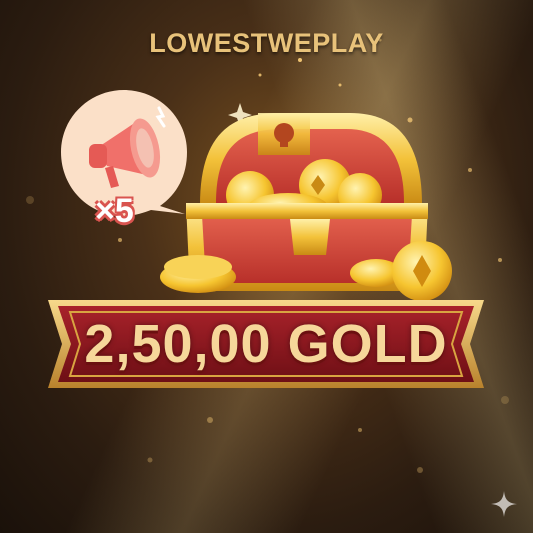  I want to click on reward-amount: 2,50,00 GOLD, so click(266, 344).